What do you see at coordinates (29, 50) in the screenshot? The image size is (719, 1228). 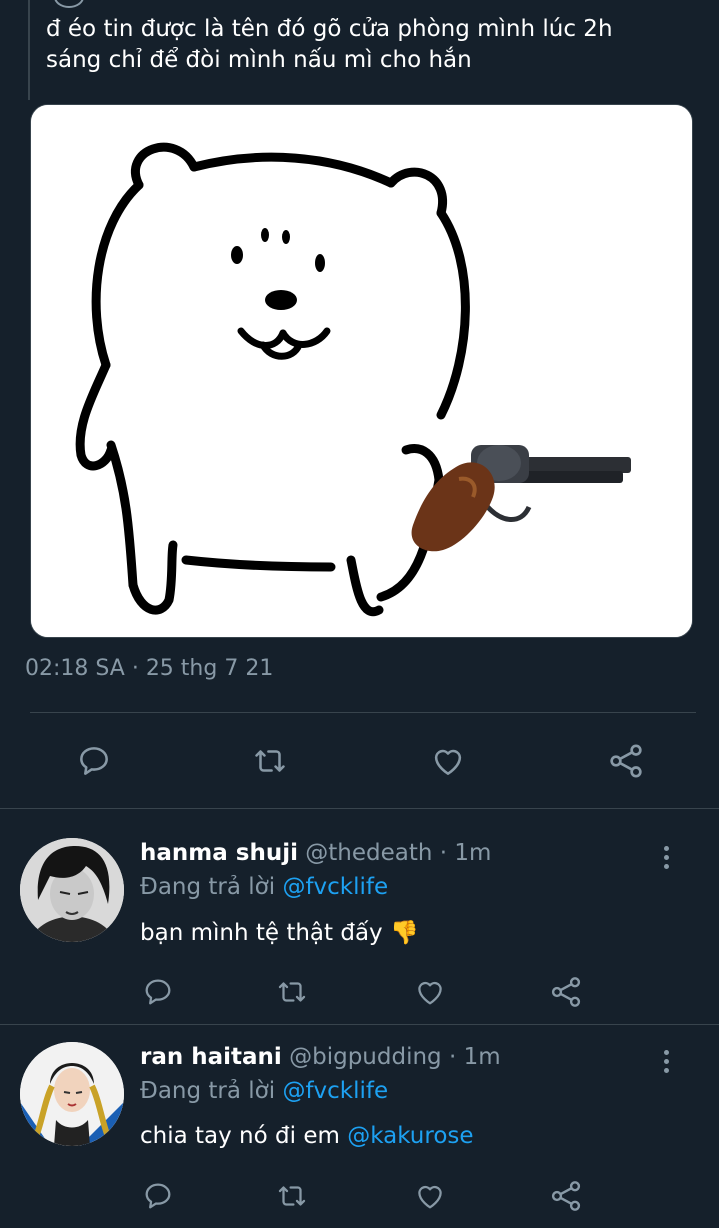 I see `thread-connector` at bounding box center [29, 50].